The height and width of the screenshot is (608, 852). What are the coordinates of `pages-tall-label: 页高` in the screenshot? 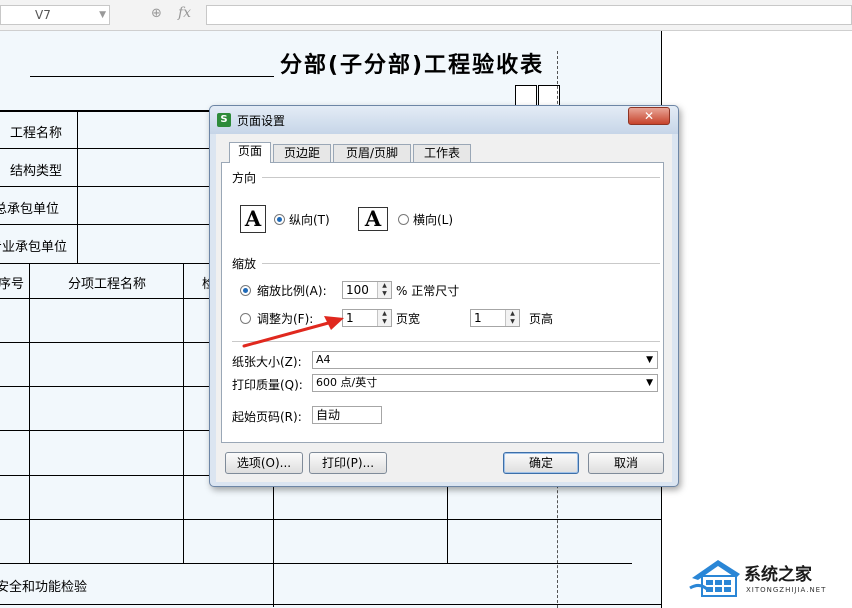 It's located at (541, 319).